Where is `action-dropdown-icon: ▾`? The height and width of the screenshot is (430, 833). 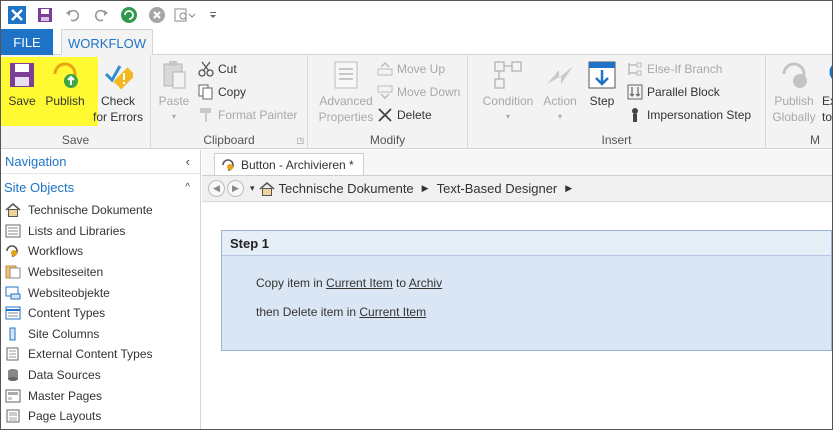
action-dropdown-icon: ▾ is located at coordinates (559, 116).